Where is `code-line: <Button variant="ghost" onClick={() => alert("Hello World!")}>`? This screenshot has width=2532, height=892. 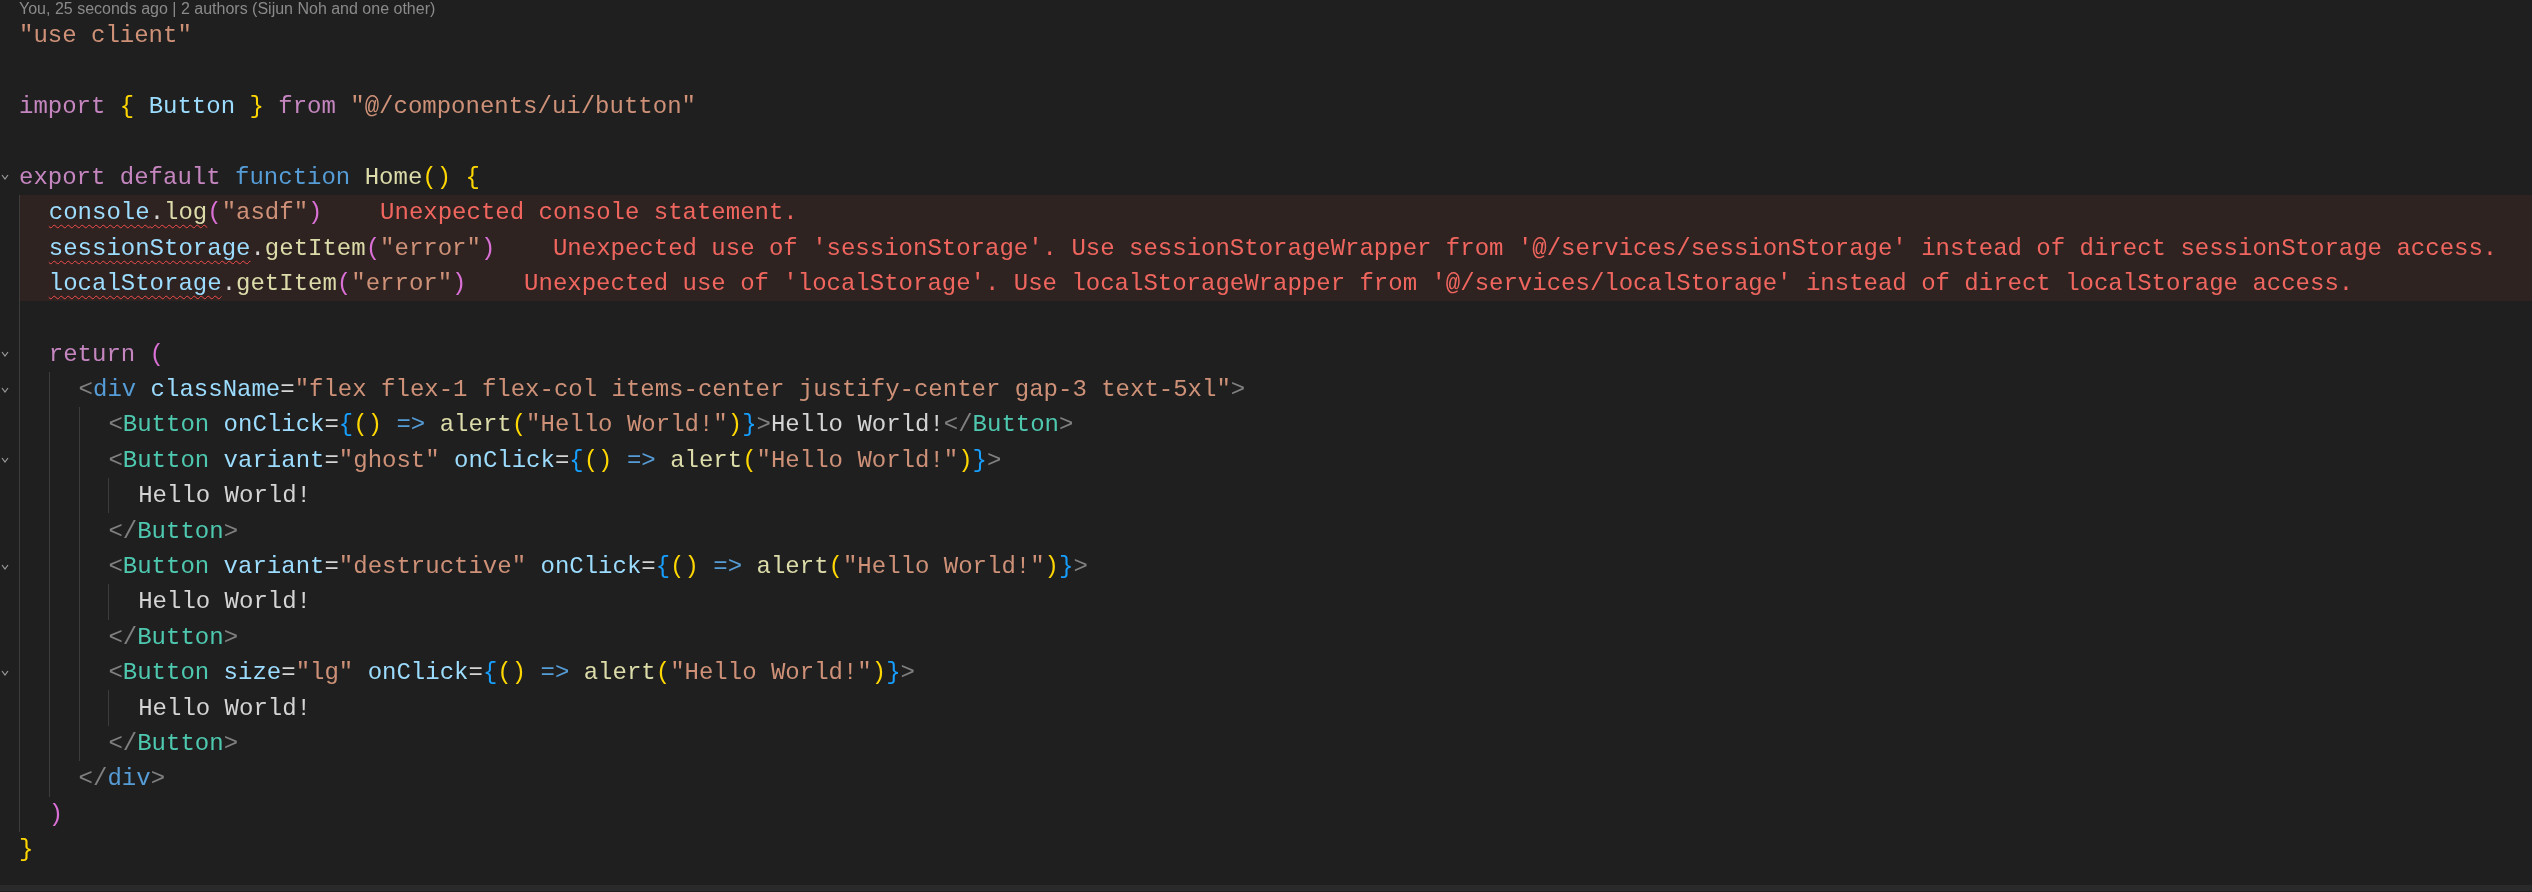 code-line: <Button variant="ghost" onClick={() => alert("Hello World!")}> is located at coordinates (555, 460).